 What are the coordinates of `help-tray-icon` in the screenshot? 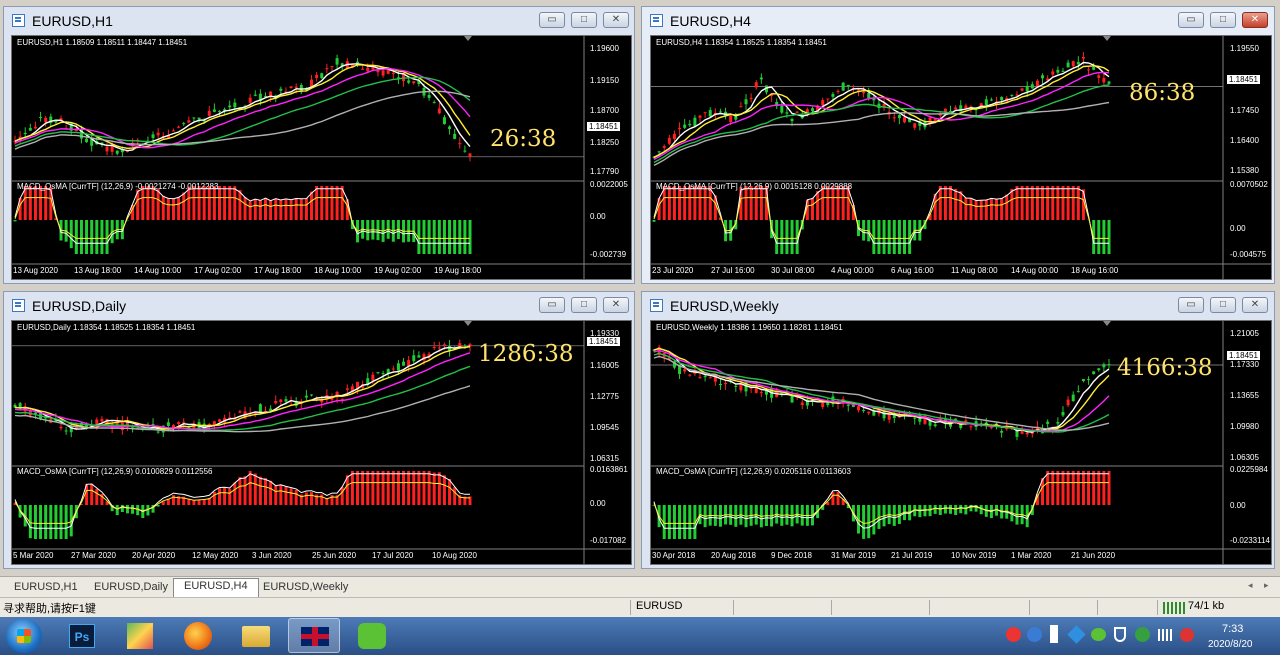 It's located at (1034, 634).